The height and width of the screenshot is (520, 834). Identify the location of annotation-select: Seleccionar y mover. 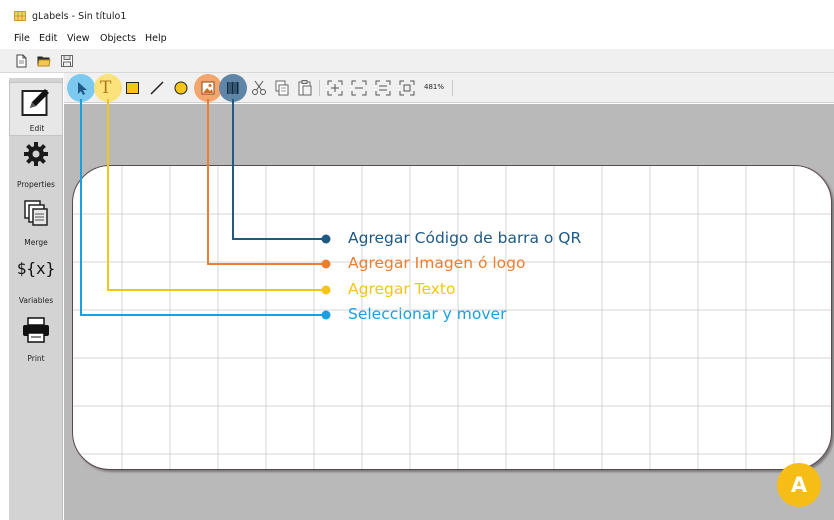
(427, 314).